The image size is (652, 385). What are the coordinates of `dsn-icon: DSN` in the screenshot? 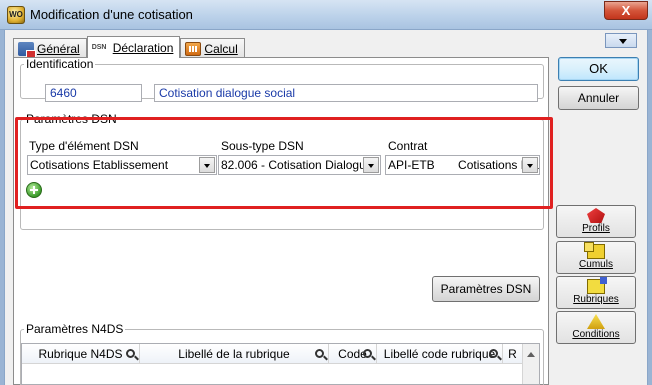 It's located at (99, 47).